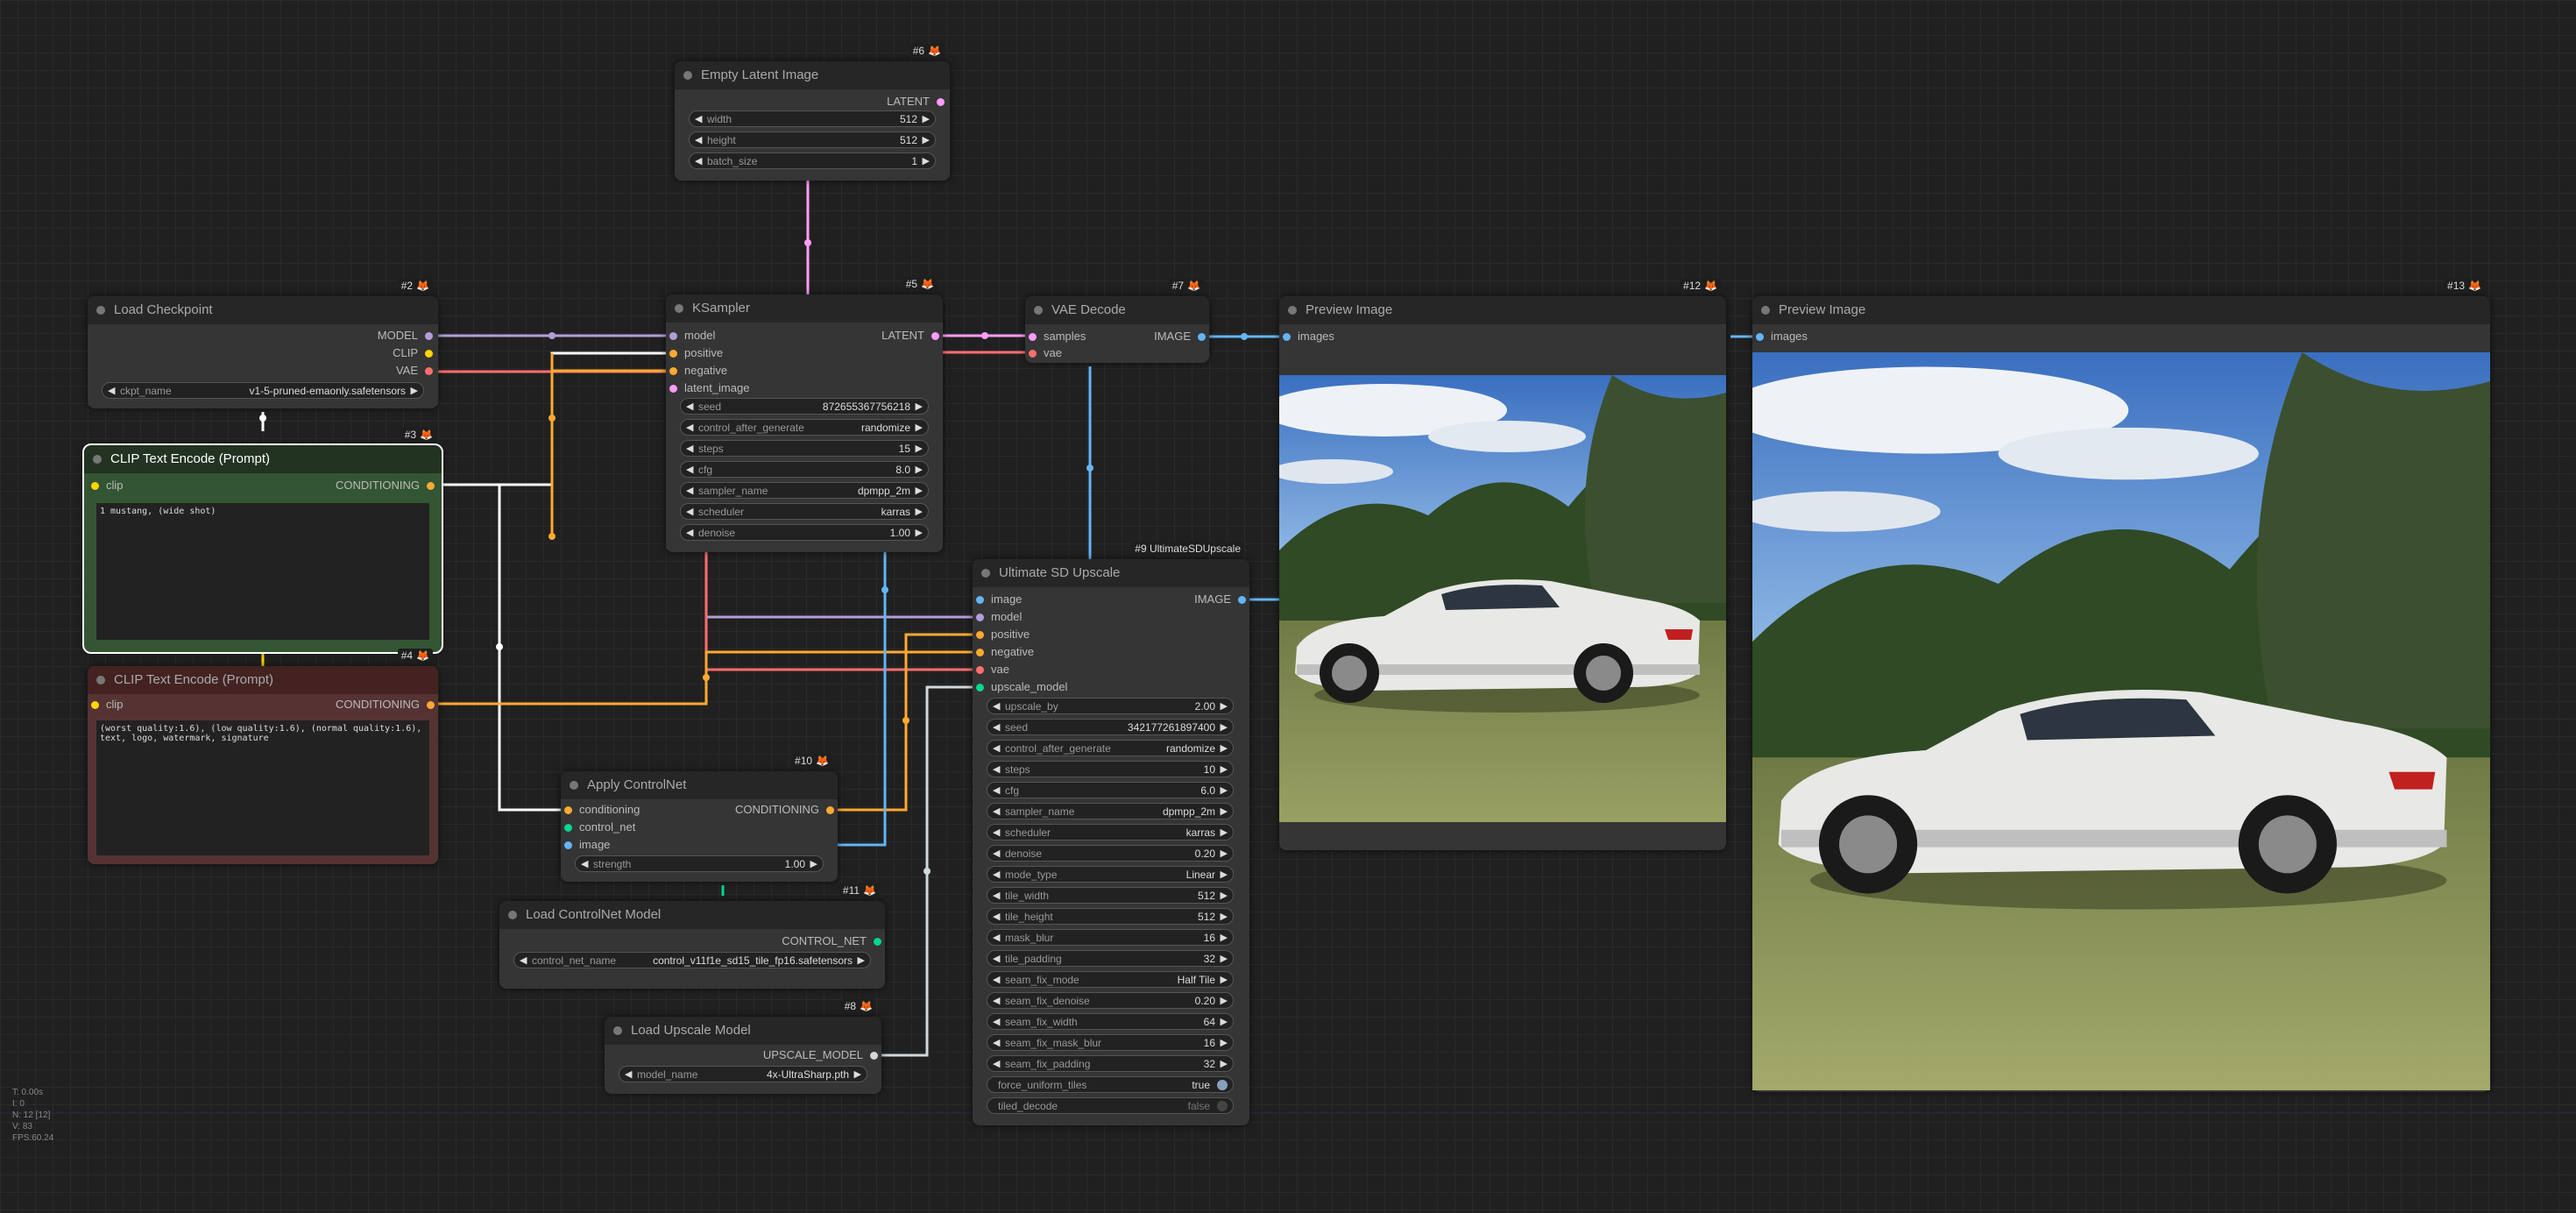  Describe the element at coordinates (1110, 790) in the screenshot. I see `widget-cfg: ◀ cfg 6.0 ▶` at that location.